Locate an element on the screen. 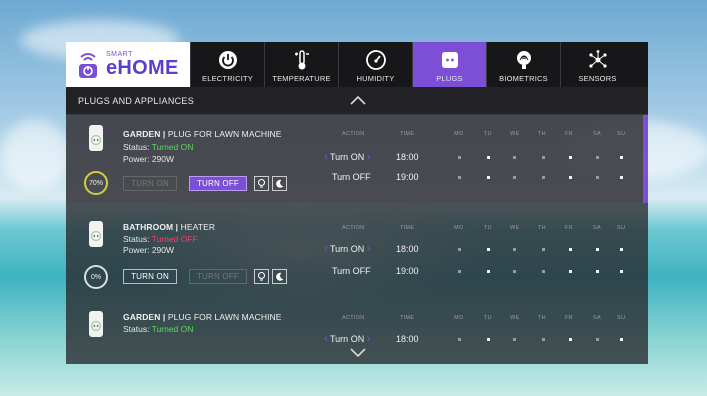 This screenshot has height=396, width=707. tab-label: HUMIDITY is located at coordinates (375, 78).